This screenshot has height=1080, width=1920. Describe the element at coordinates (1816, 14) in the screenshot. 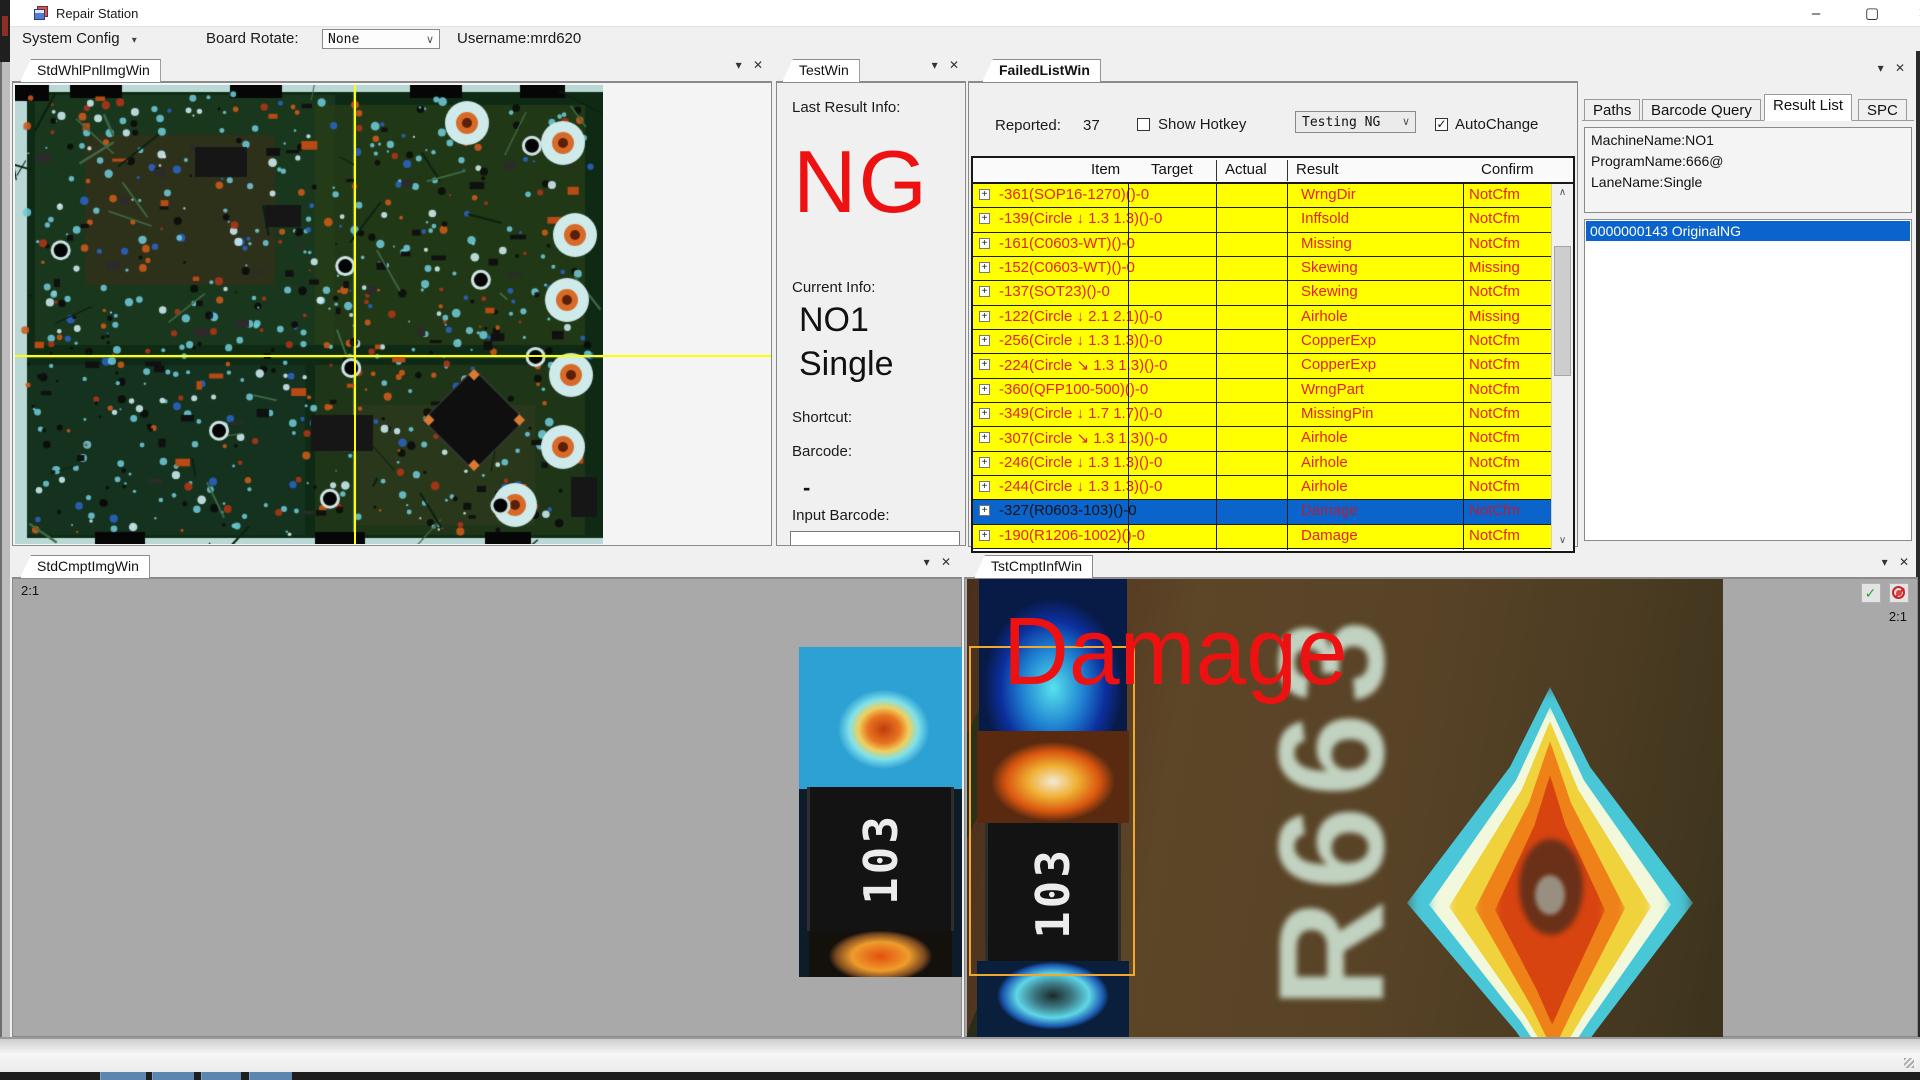

I see `minimize-button: –` at that location.